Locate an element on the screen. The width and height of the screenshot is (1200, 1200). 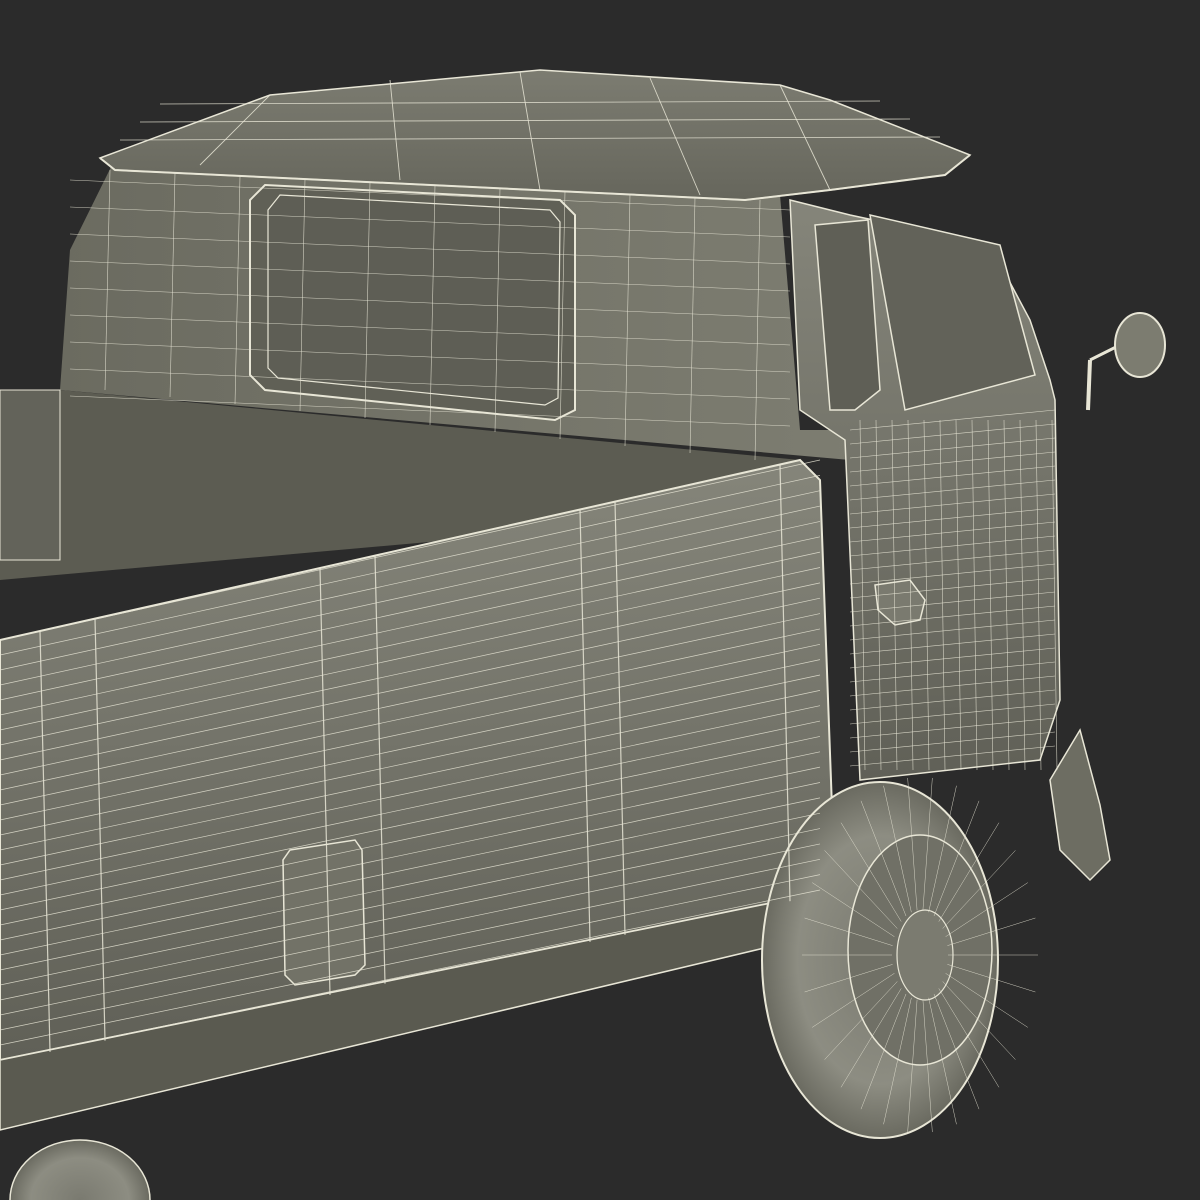
rear-bumper is located at coordinates (1080, 805).